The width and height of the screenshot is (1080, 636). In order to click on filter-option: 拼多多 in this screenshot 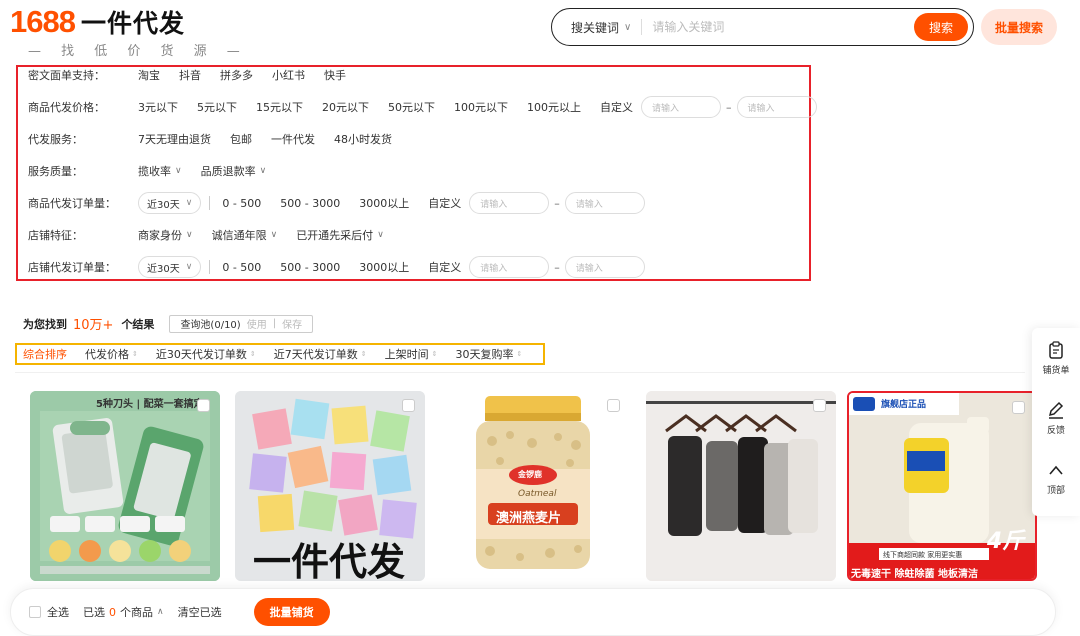, I will do `click(236, 75)`.